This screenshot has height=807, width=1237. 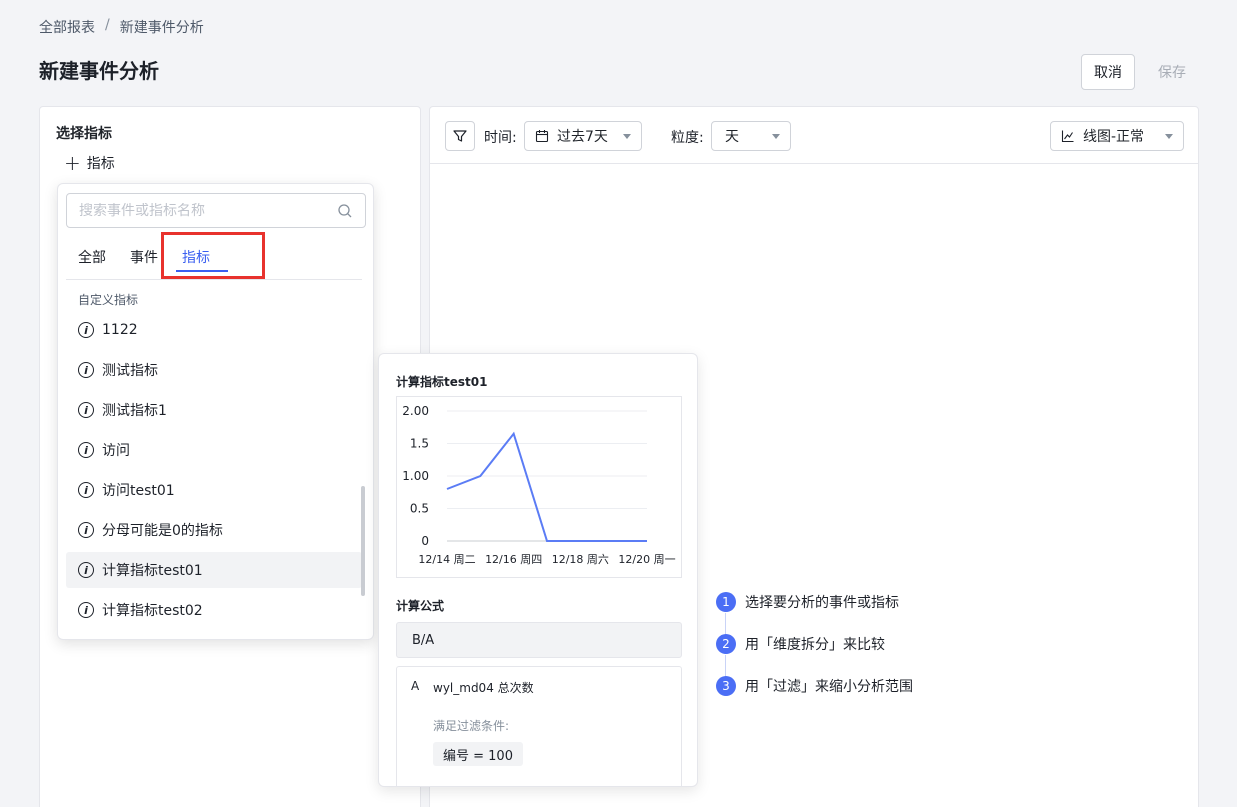 I want to click on granularity-value: 天, so click(x=732, y=137).